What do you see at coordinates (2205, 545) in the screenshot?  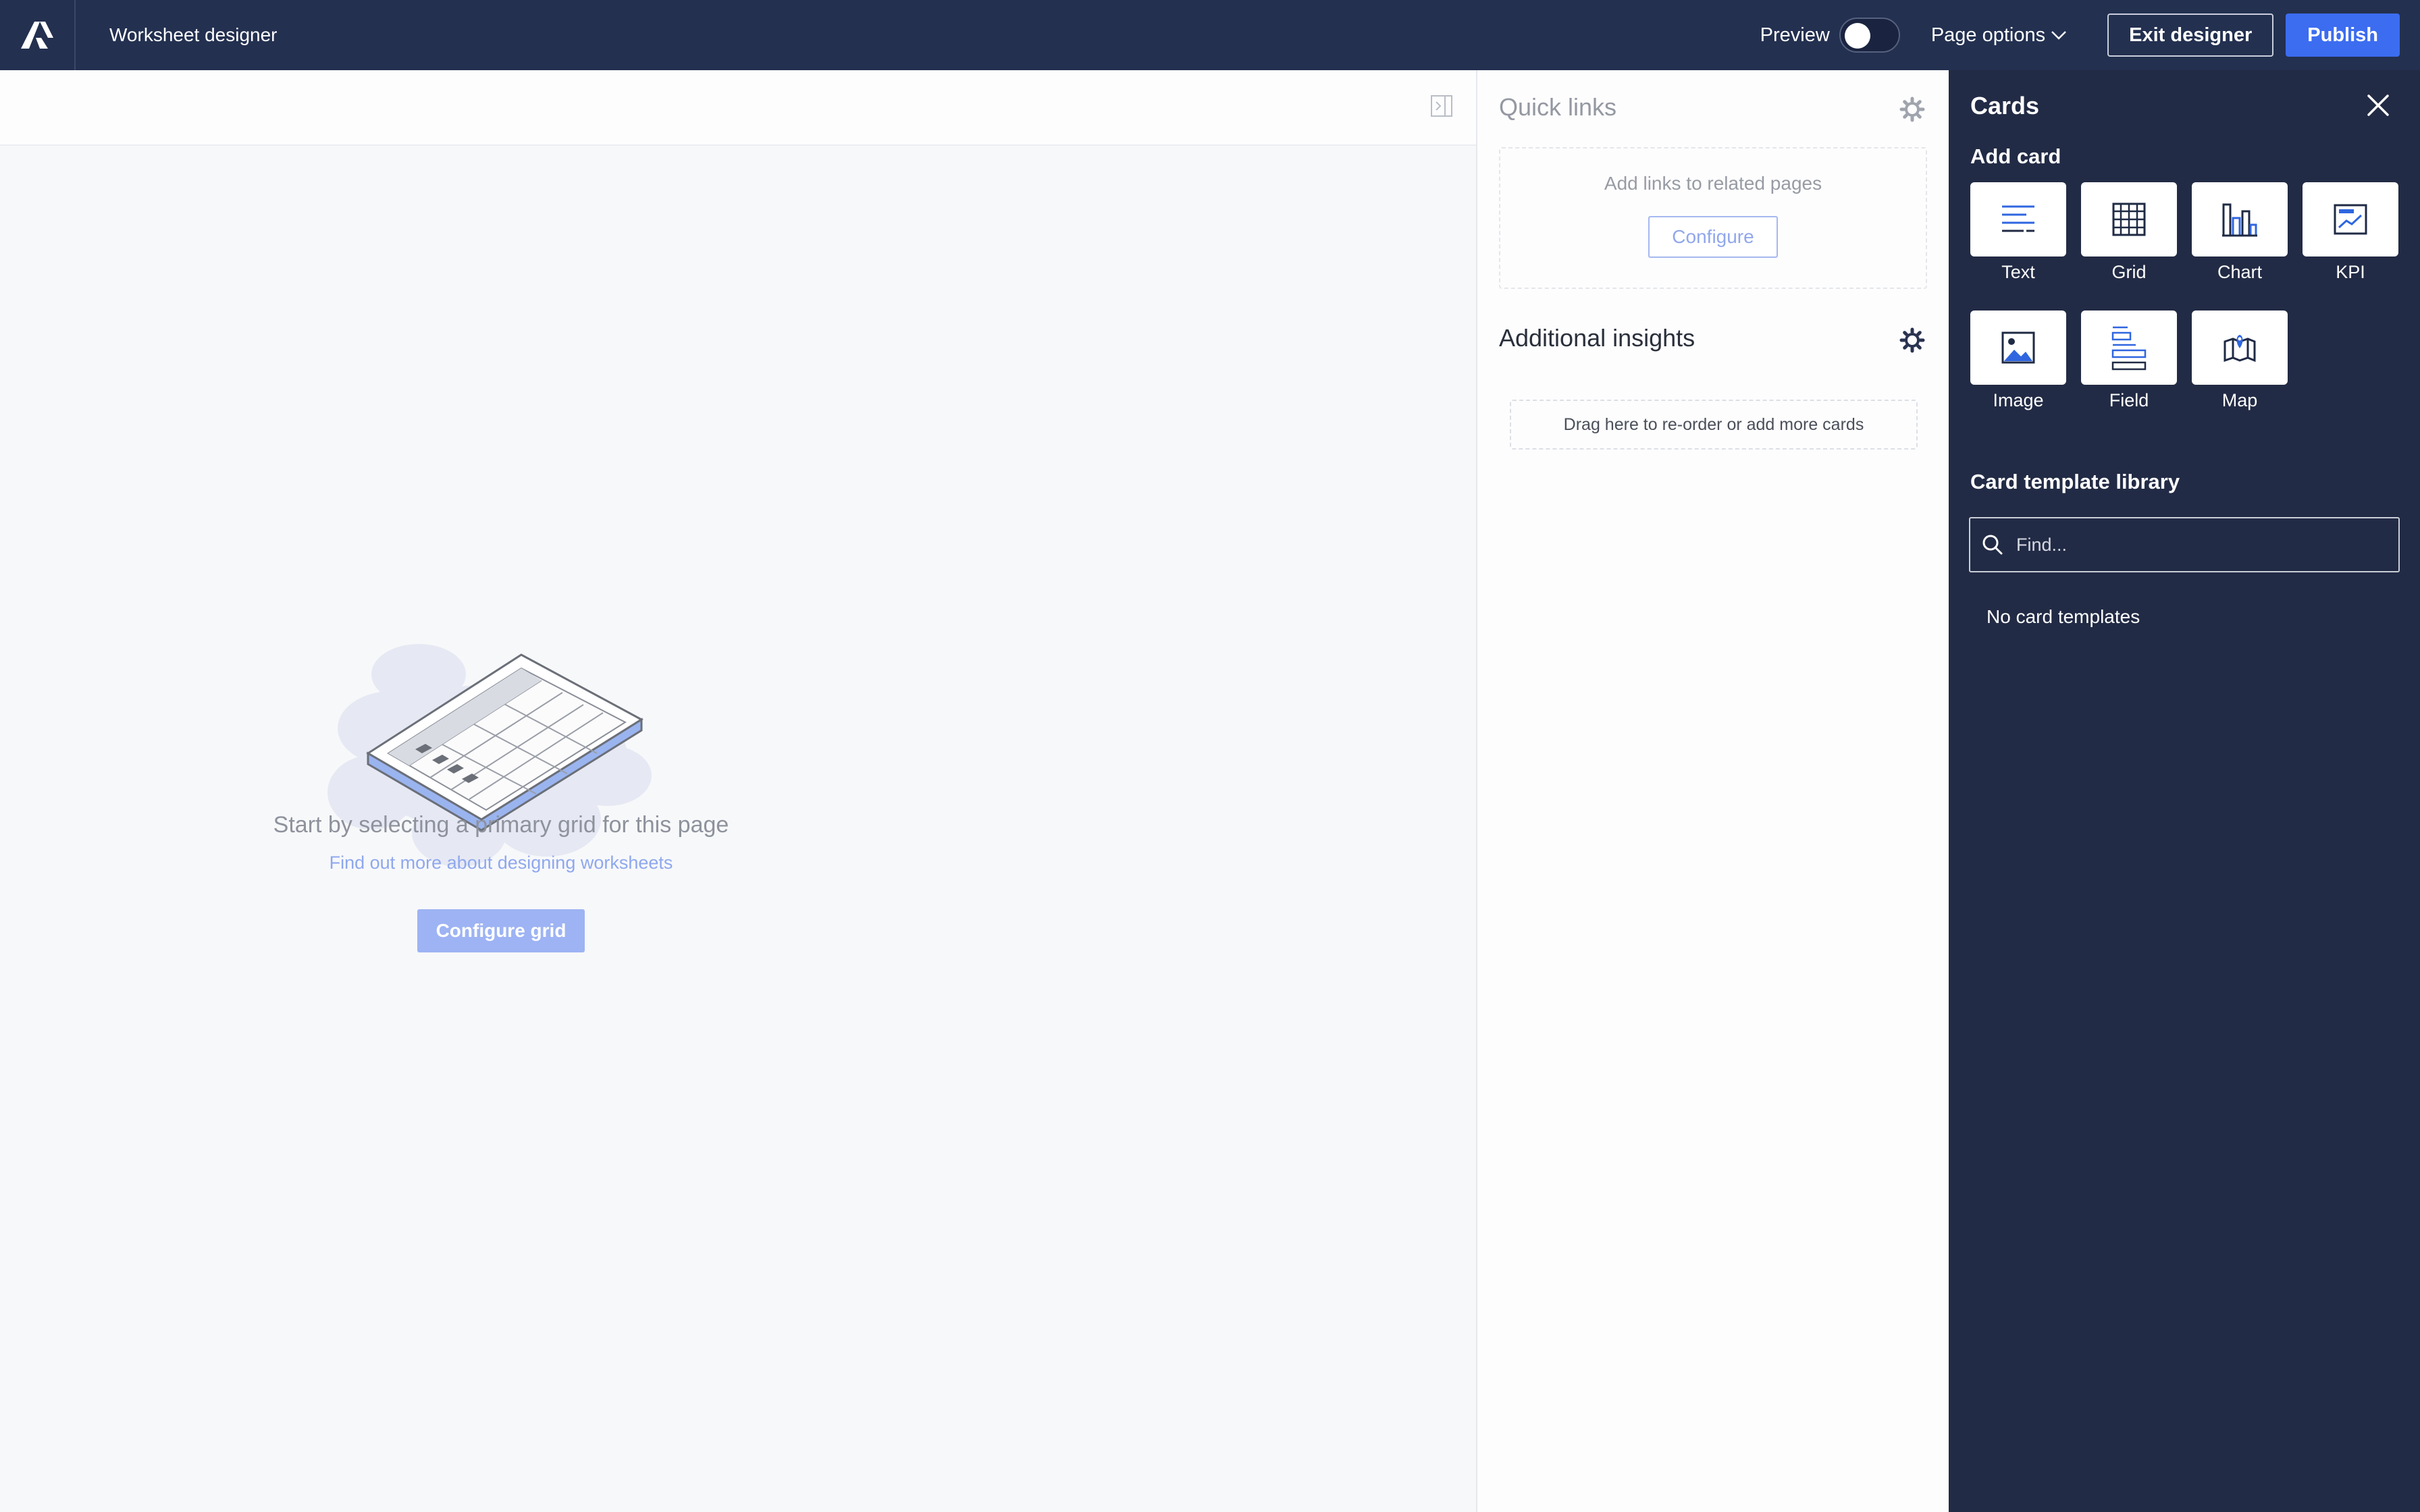 I see `template-search-input` at bounding box center [2205, 545].